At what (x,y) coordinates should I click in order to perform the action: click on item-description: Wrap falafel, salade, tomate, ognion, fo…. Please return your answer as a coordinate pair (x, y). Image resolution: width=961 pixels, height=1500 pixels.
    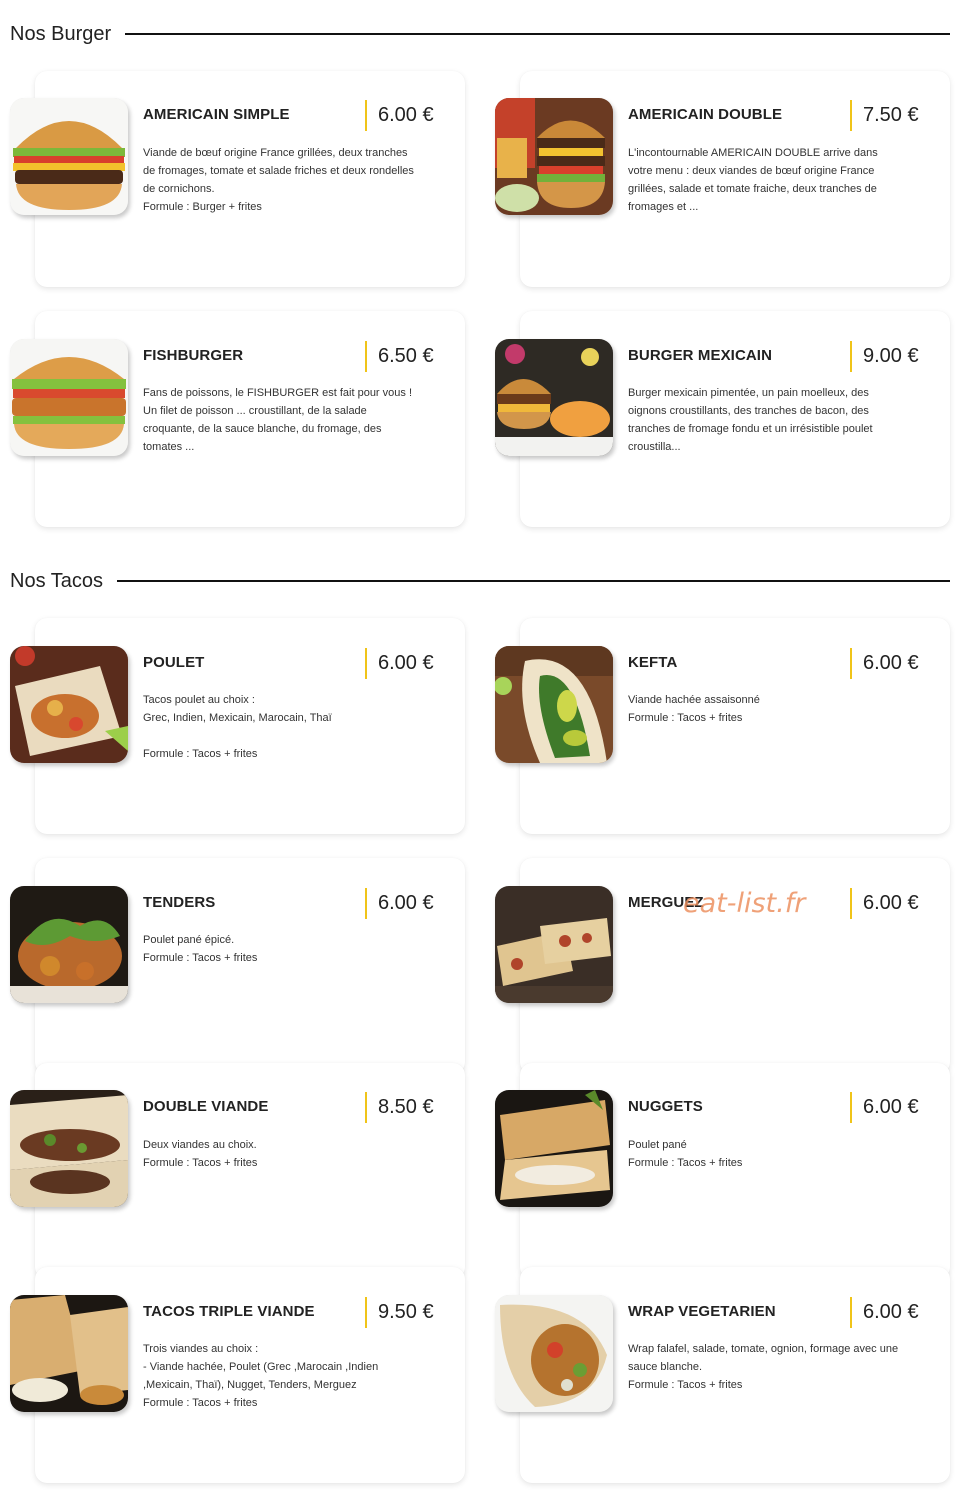
    Looking at the image, I should click on (778, 1367).